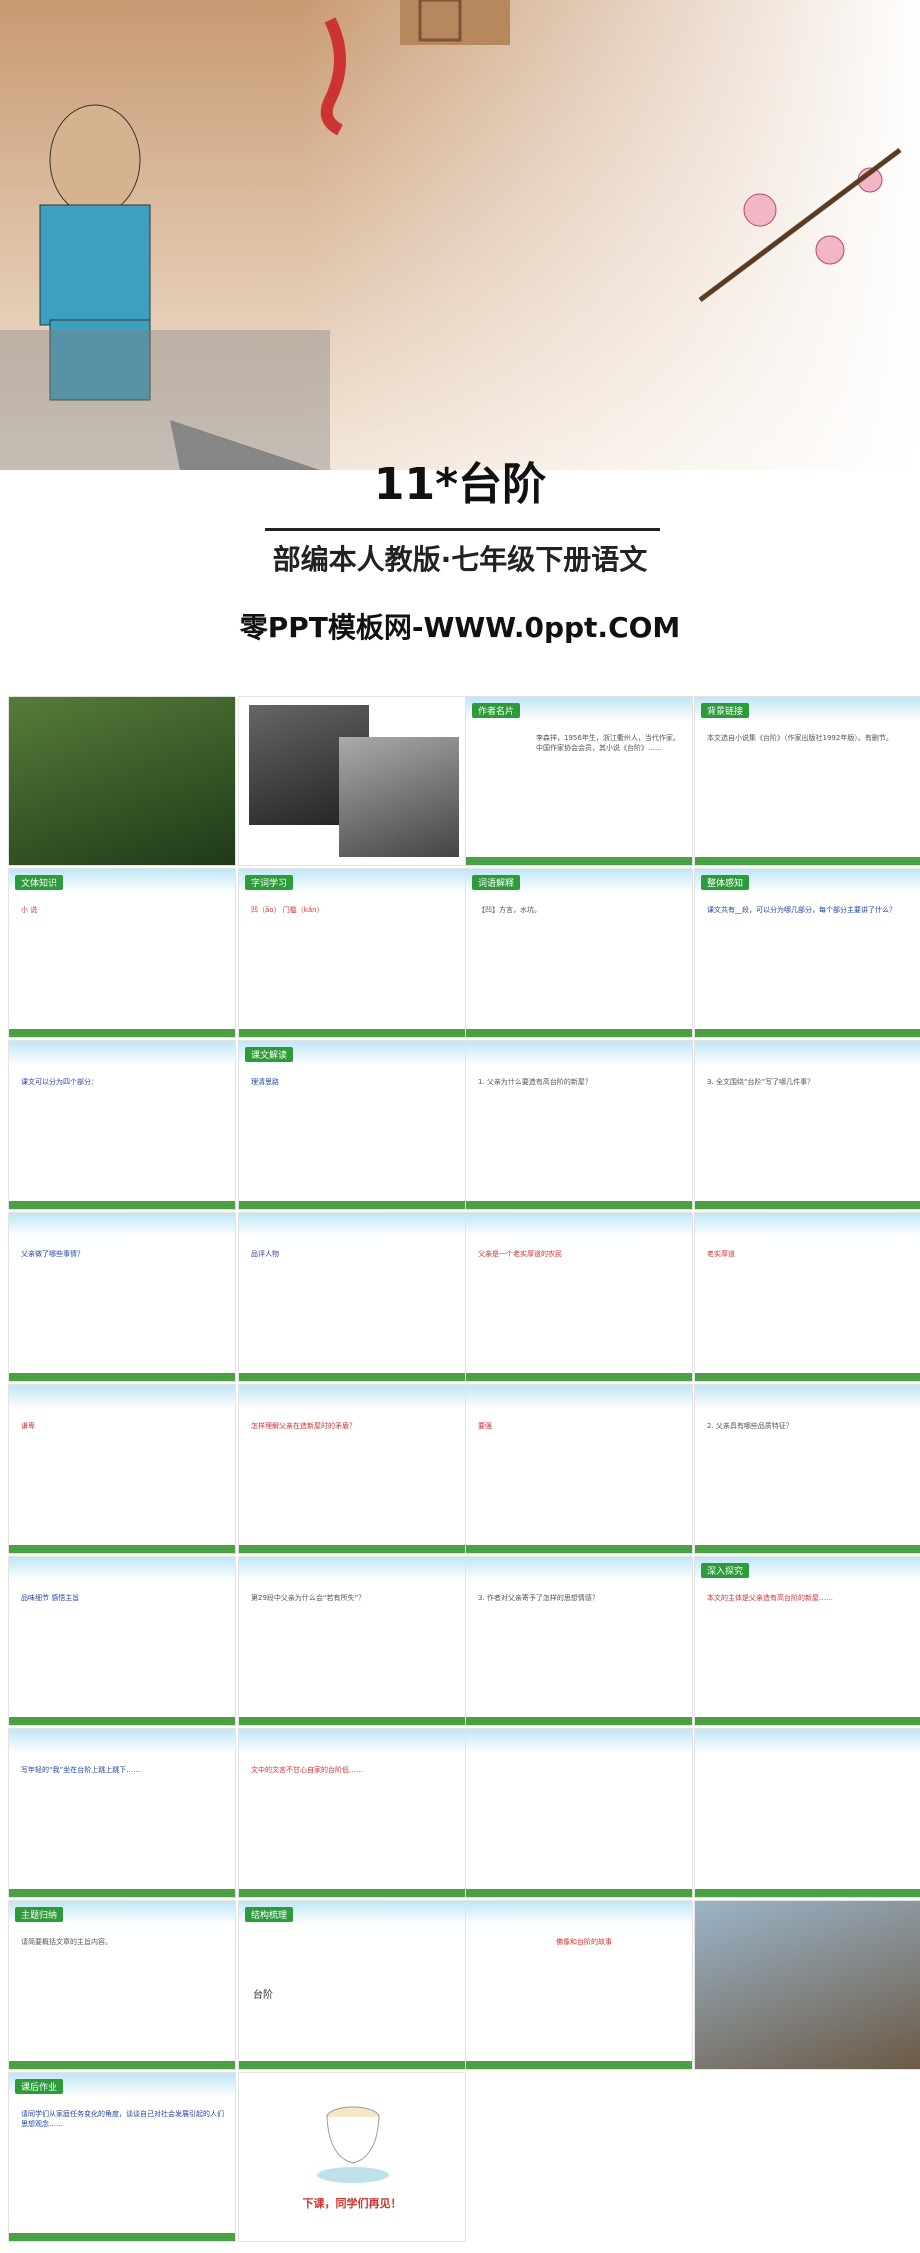 The image size is (920, 2253). What do you see at coordinates (269, 1054) in the screenshot?
I see `slide-tag: 课文解读` at bounding box center [269, 1054].